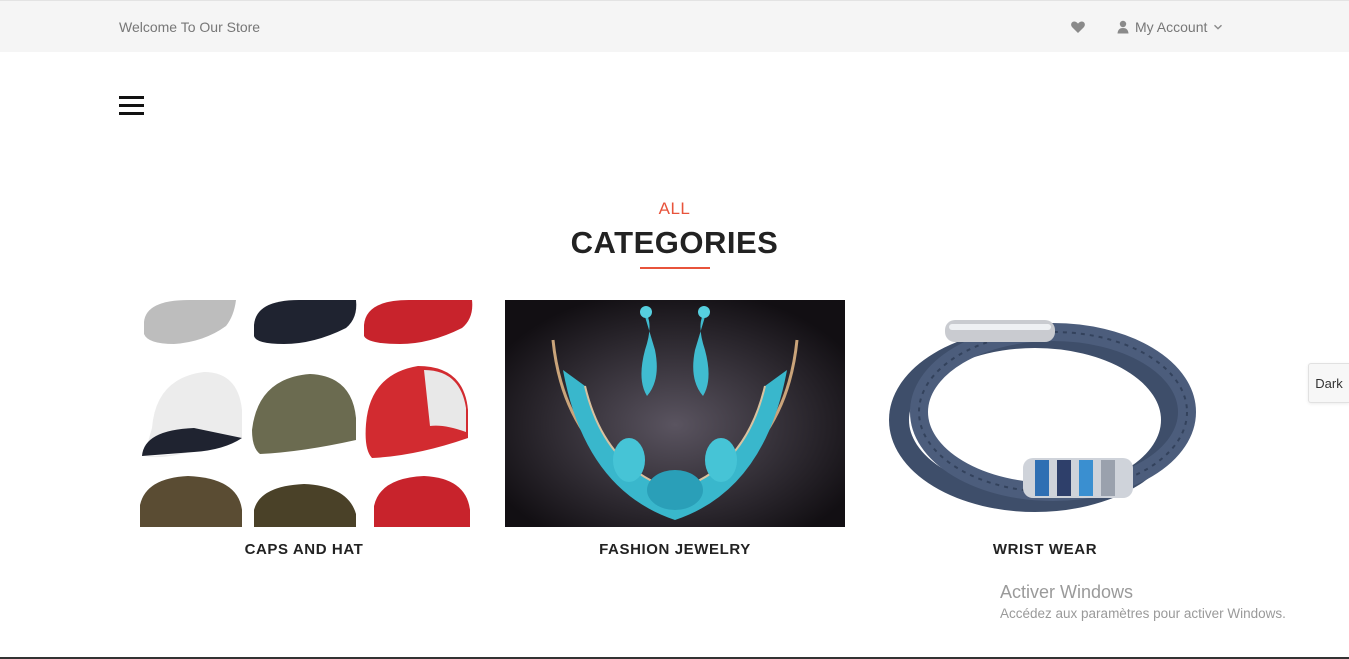 The height and width of the screenshot is (659, 1349). Describe the element at coordinates (675, 268) in the screenshot. I see `title-underline` at that location.